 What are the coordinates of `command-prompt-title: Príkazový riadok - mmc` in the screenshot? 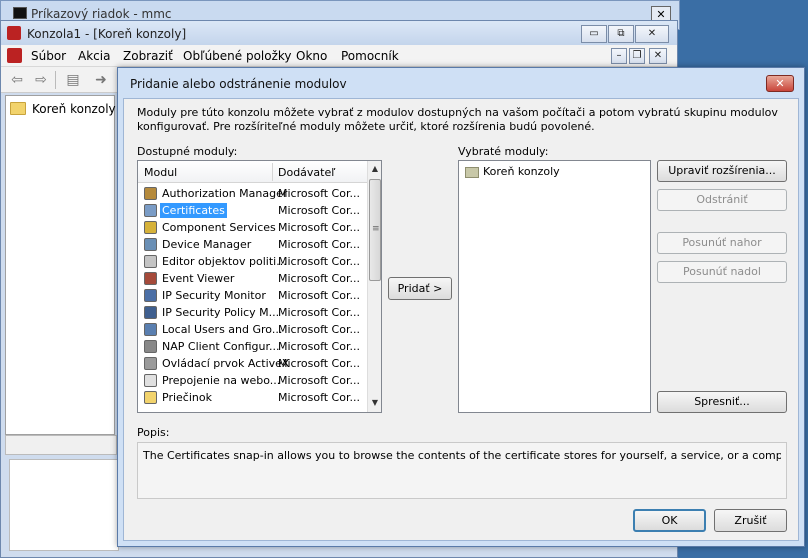 It's located at (101, 14).